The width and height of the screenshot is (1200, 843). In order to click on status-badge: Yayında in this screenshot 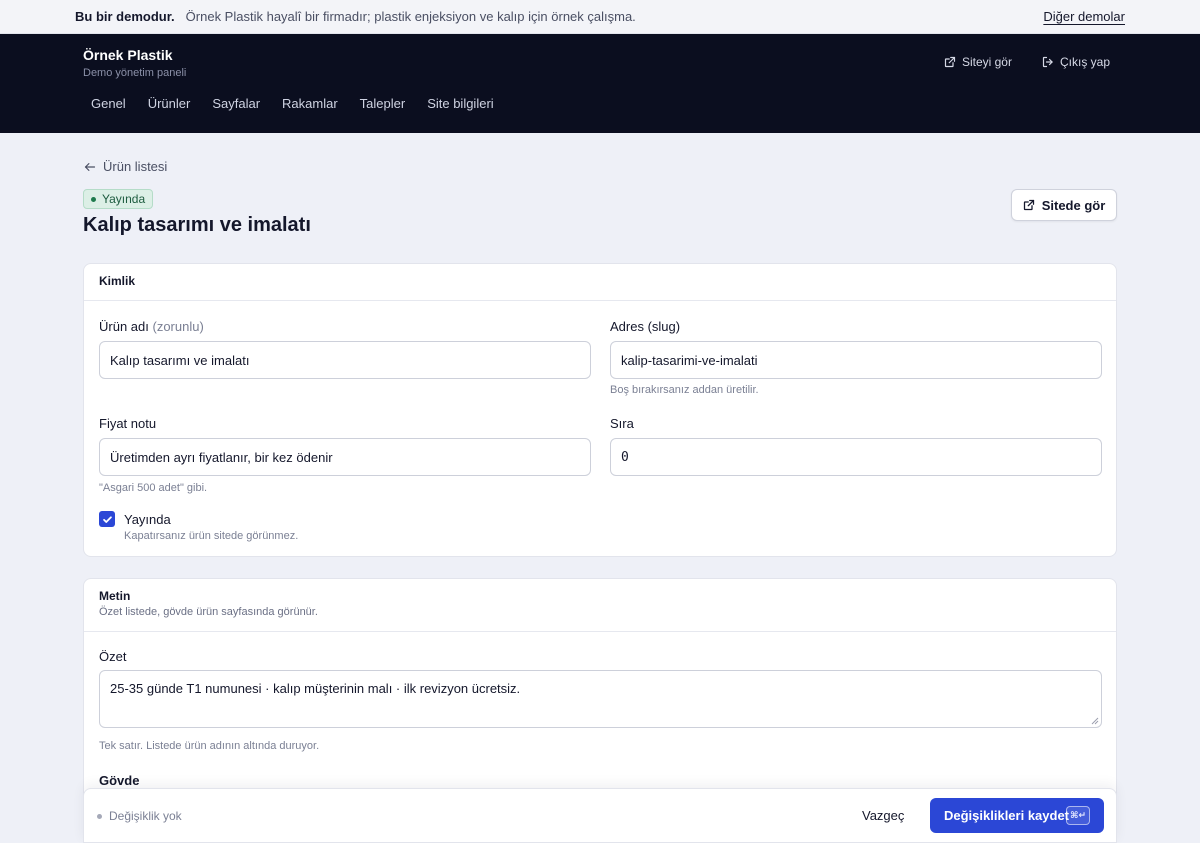, I will do `click(118, 199)`.